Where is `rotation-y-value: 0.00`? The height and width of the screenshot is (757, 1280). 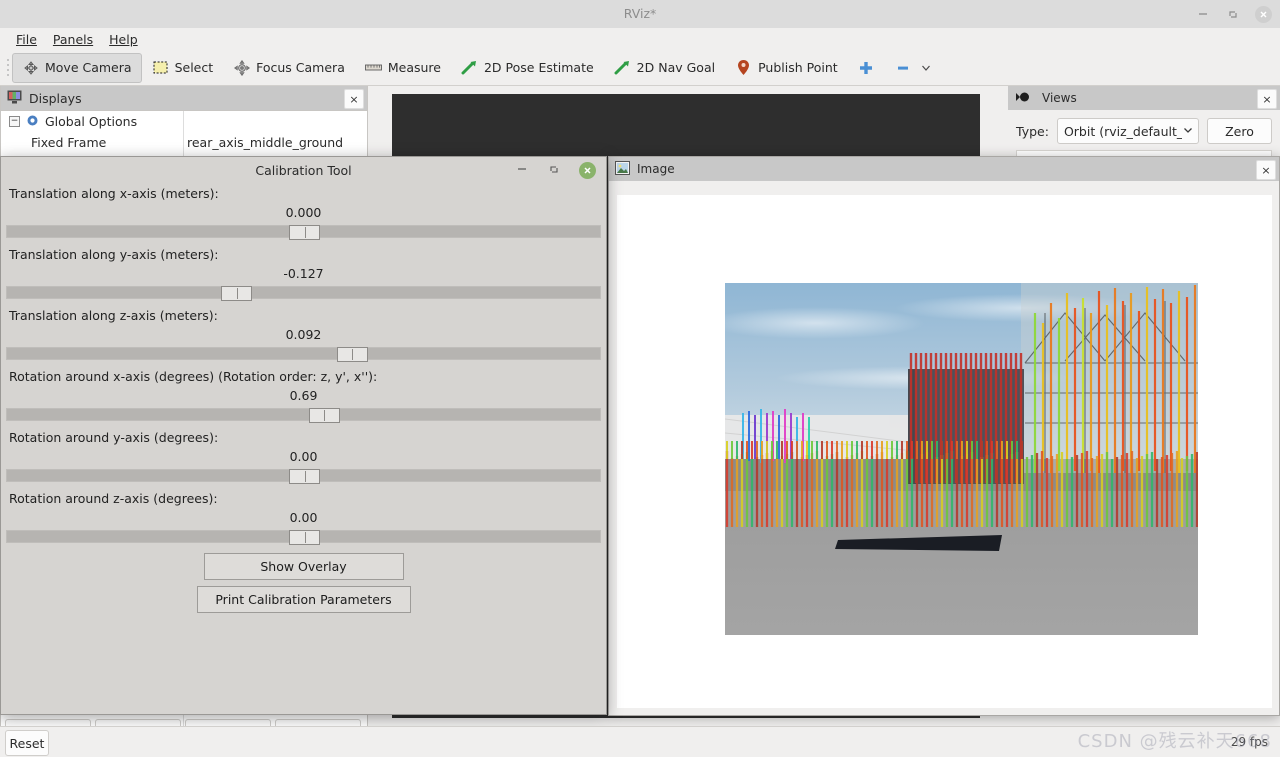
rotation-y-value: 0.00 is located at coordinates (303, 456).